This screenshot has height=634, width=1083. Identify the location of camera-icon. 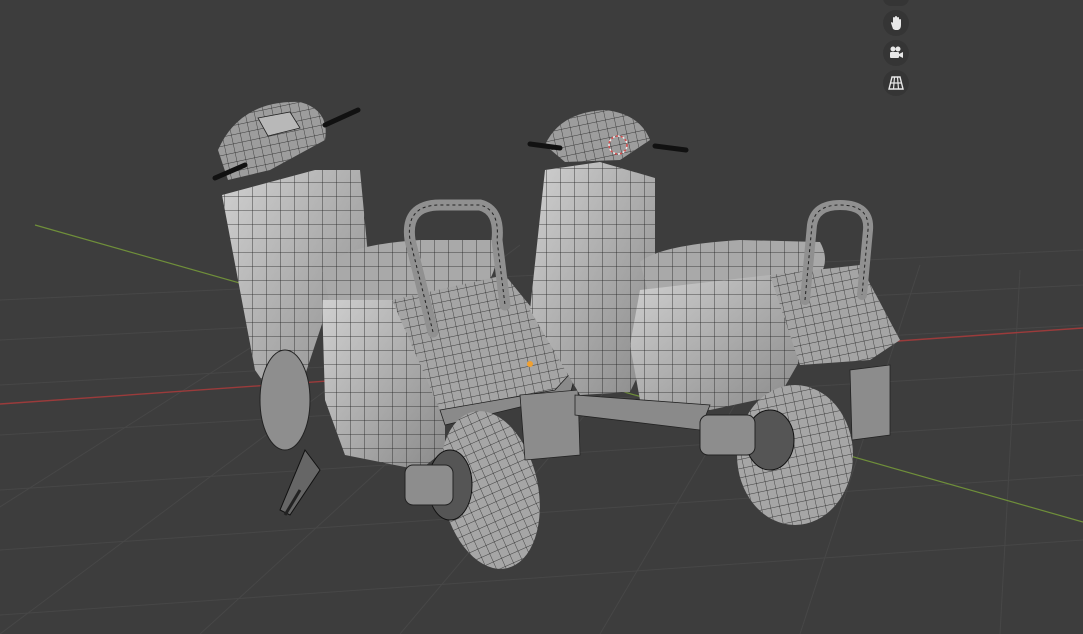
(896, 53).